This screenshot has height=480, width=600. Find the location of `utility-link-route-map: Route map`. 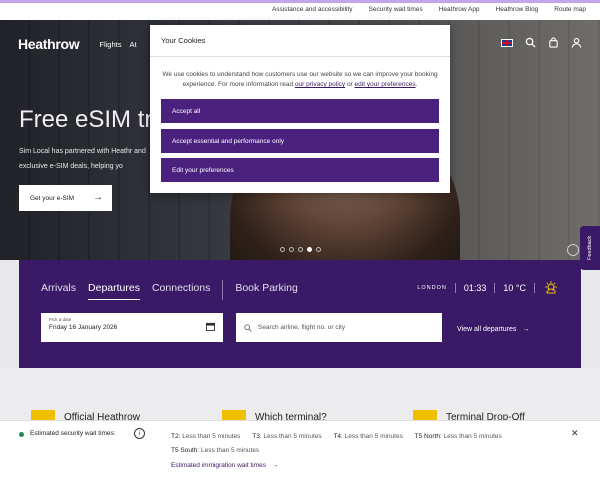

utility-link-route-map: Route map is located at coordinates (570, 9).